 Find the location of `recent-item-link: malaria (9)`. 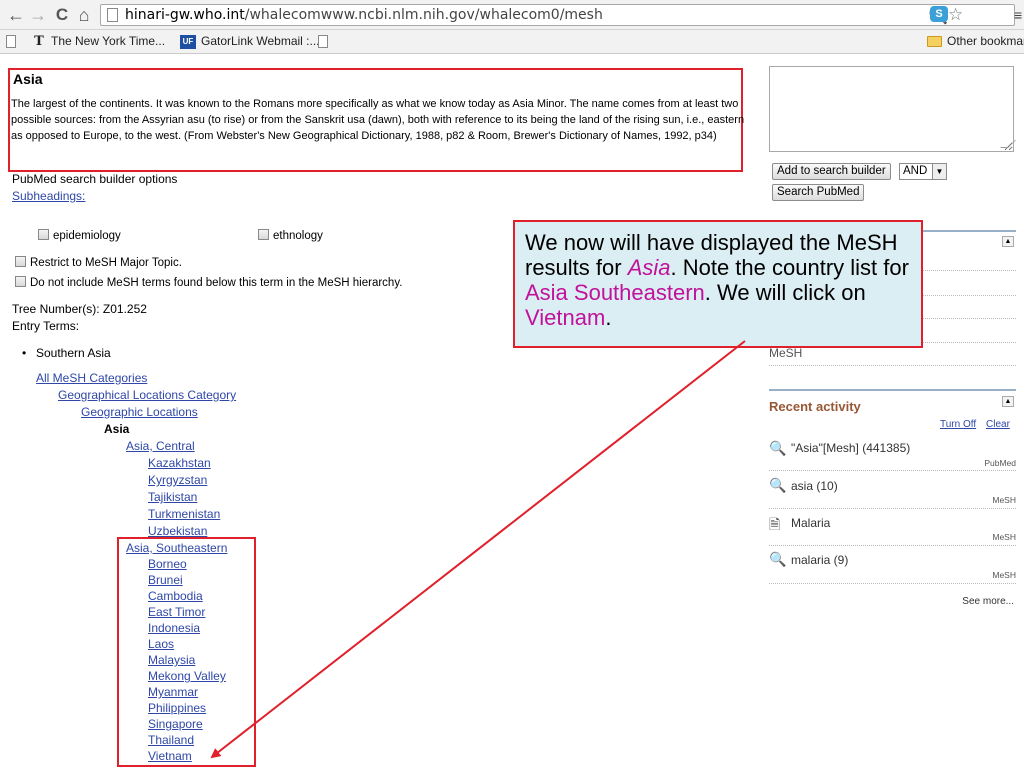

recent-item-link: malaria (9) is located at coordinates (819, 560).